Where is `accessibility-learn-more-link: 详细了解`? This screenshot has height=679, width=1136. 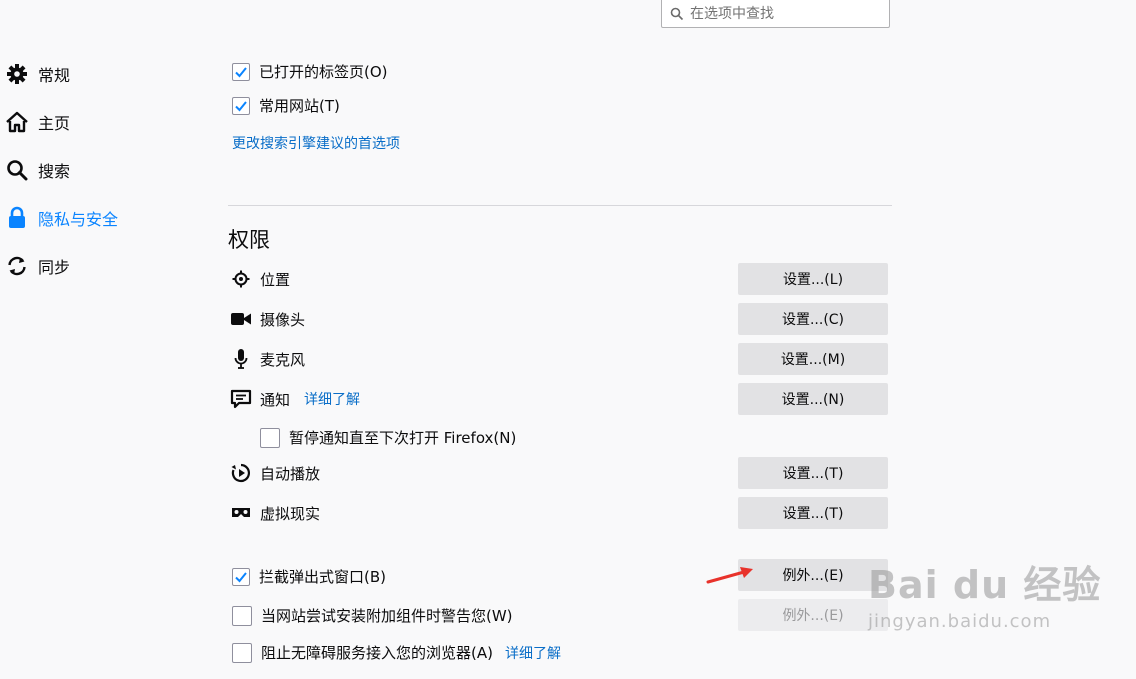
accessibility-learn-more-link: 详细了解 is located at coordinates (533, 653).